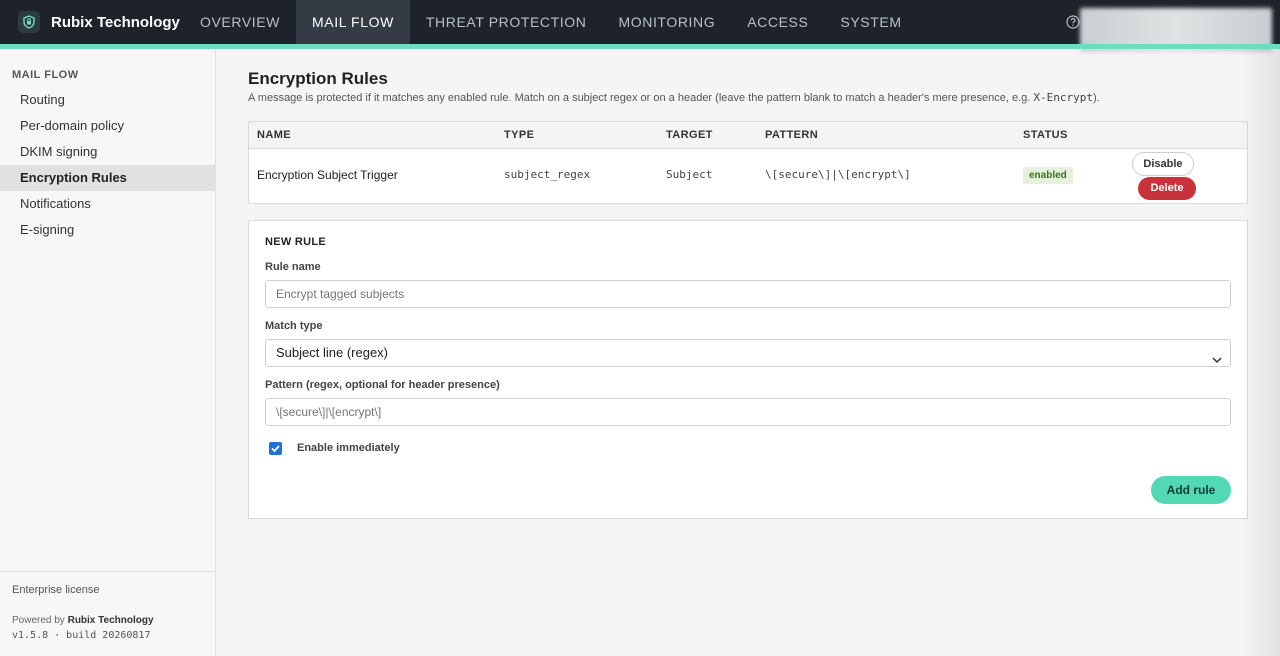 The width and height of the screenshot is (1280, 656). What do you see at coordinates (1167, 188) in the screenshot?
I see `delete-button: Delete` at bounding box center [1167, 188].